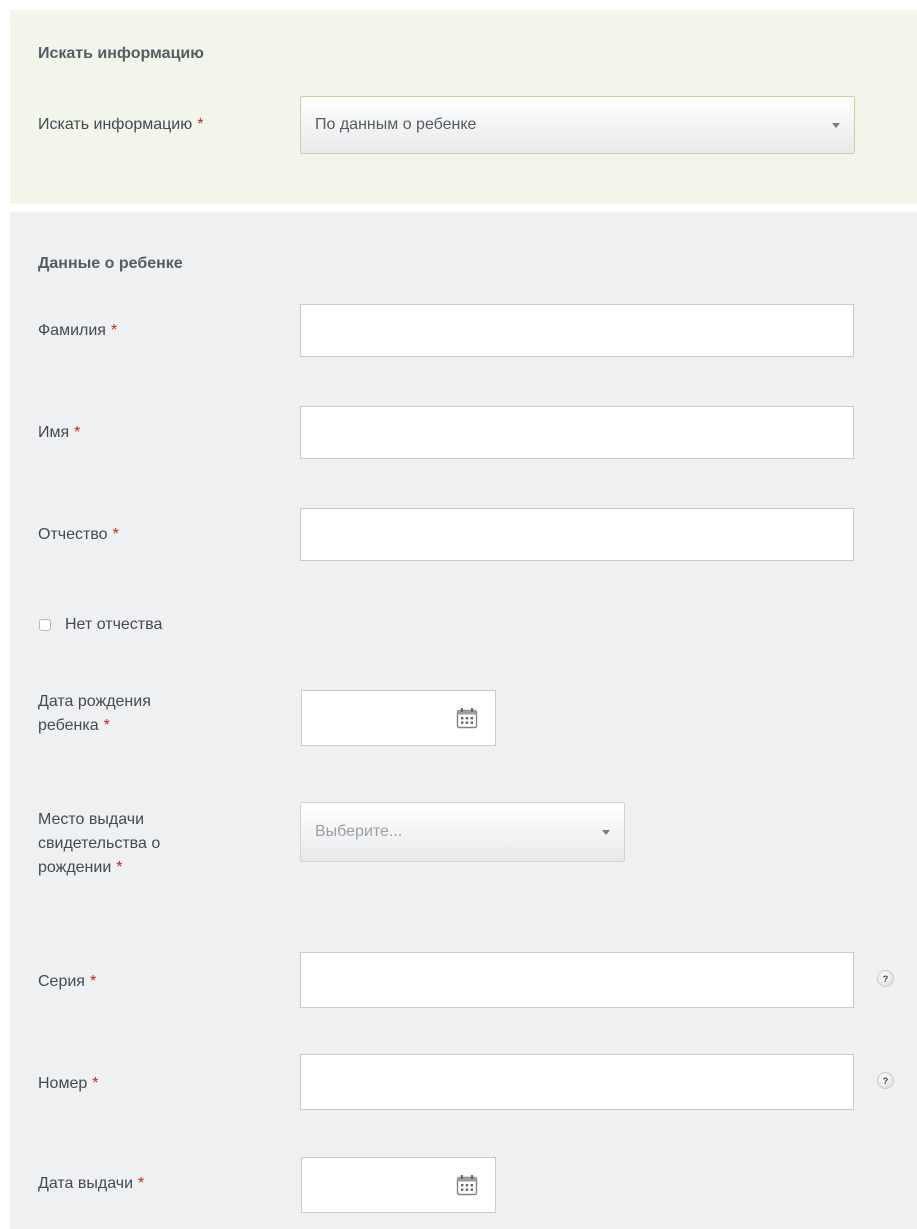 This screenshot has width=917, height=1229. Describe the element at coordinates (99, 843) in the screenshot. I see `certificate-place-label: Место выдачи свидетельства о рождении *` at that location.